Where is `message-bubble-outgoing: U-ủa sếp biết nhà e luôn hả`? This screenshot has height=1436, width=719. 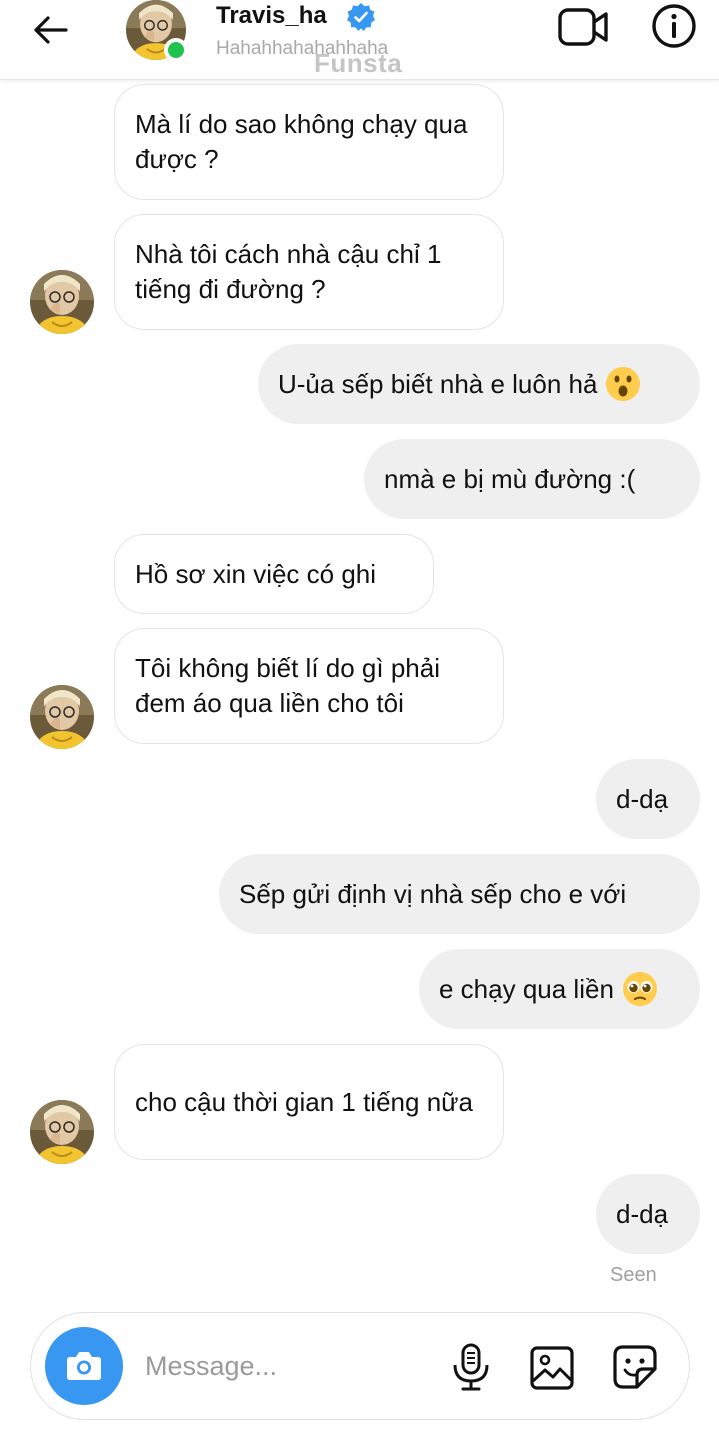
message-bubble-outgoing: U-ủa sếp biết nhà e luôn hả is located at coordinates (479, 384).